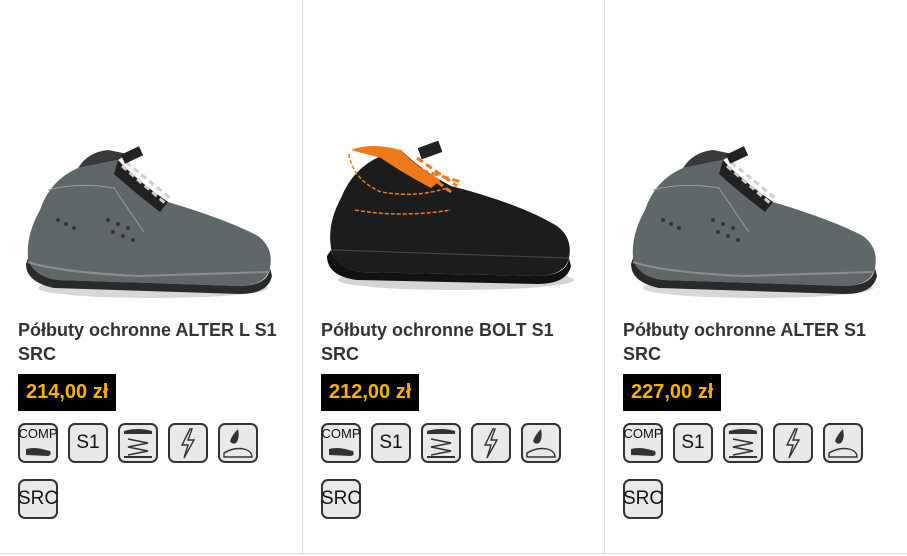  Describe the element at coordinates (453, 553) in the screenshot. I see `grid-divider` at that location.